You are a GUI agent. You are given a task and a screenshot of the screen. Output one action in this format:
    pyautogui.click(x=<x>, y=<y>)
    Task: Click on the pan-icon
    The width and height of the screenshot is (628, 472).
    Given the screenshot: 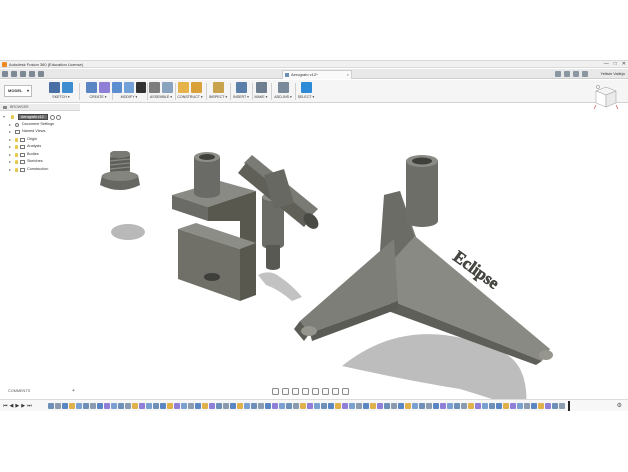 What is the action you would take?
    pyautogui.click(x=295, y=391)
    